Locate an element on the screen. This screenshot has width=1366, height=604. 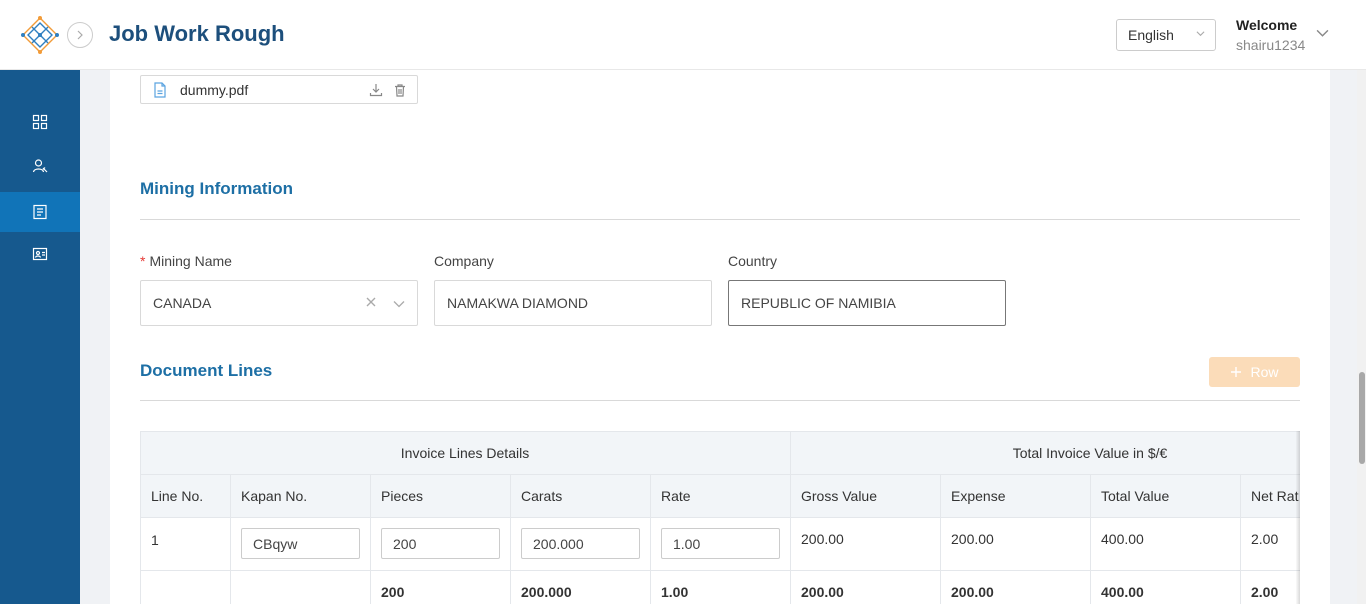
sidebar-item-documents is located at coordinates (40, 212).